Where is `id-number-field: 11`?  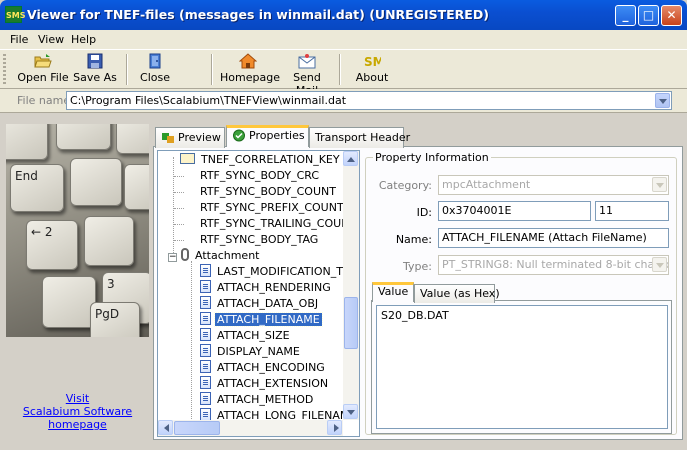 id-number-field: 11 is located at coordinates (632, 211).